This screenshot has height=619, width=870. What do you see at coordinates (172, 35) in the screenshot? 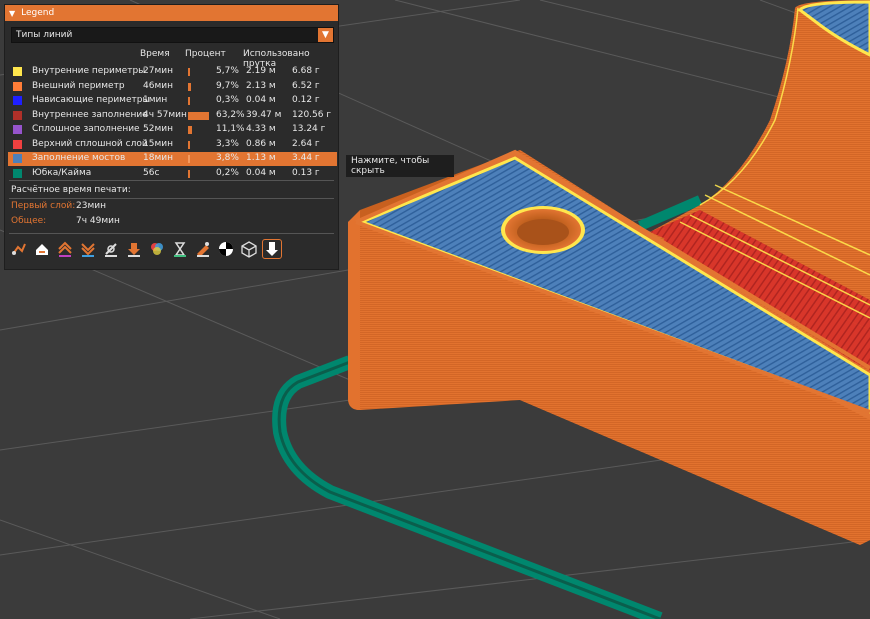
I see `view-type-dropdown: Типы линий ▼` at bounding box center [172, 35].